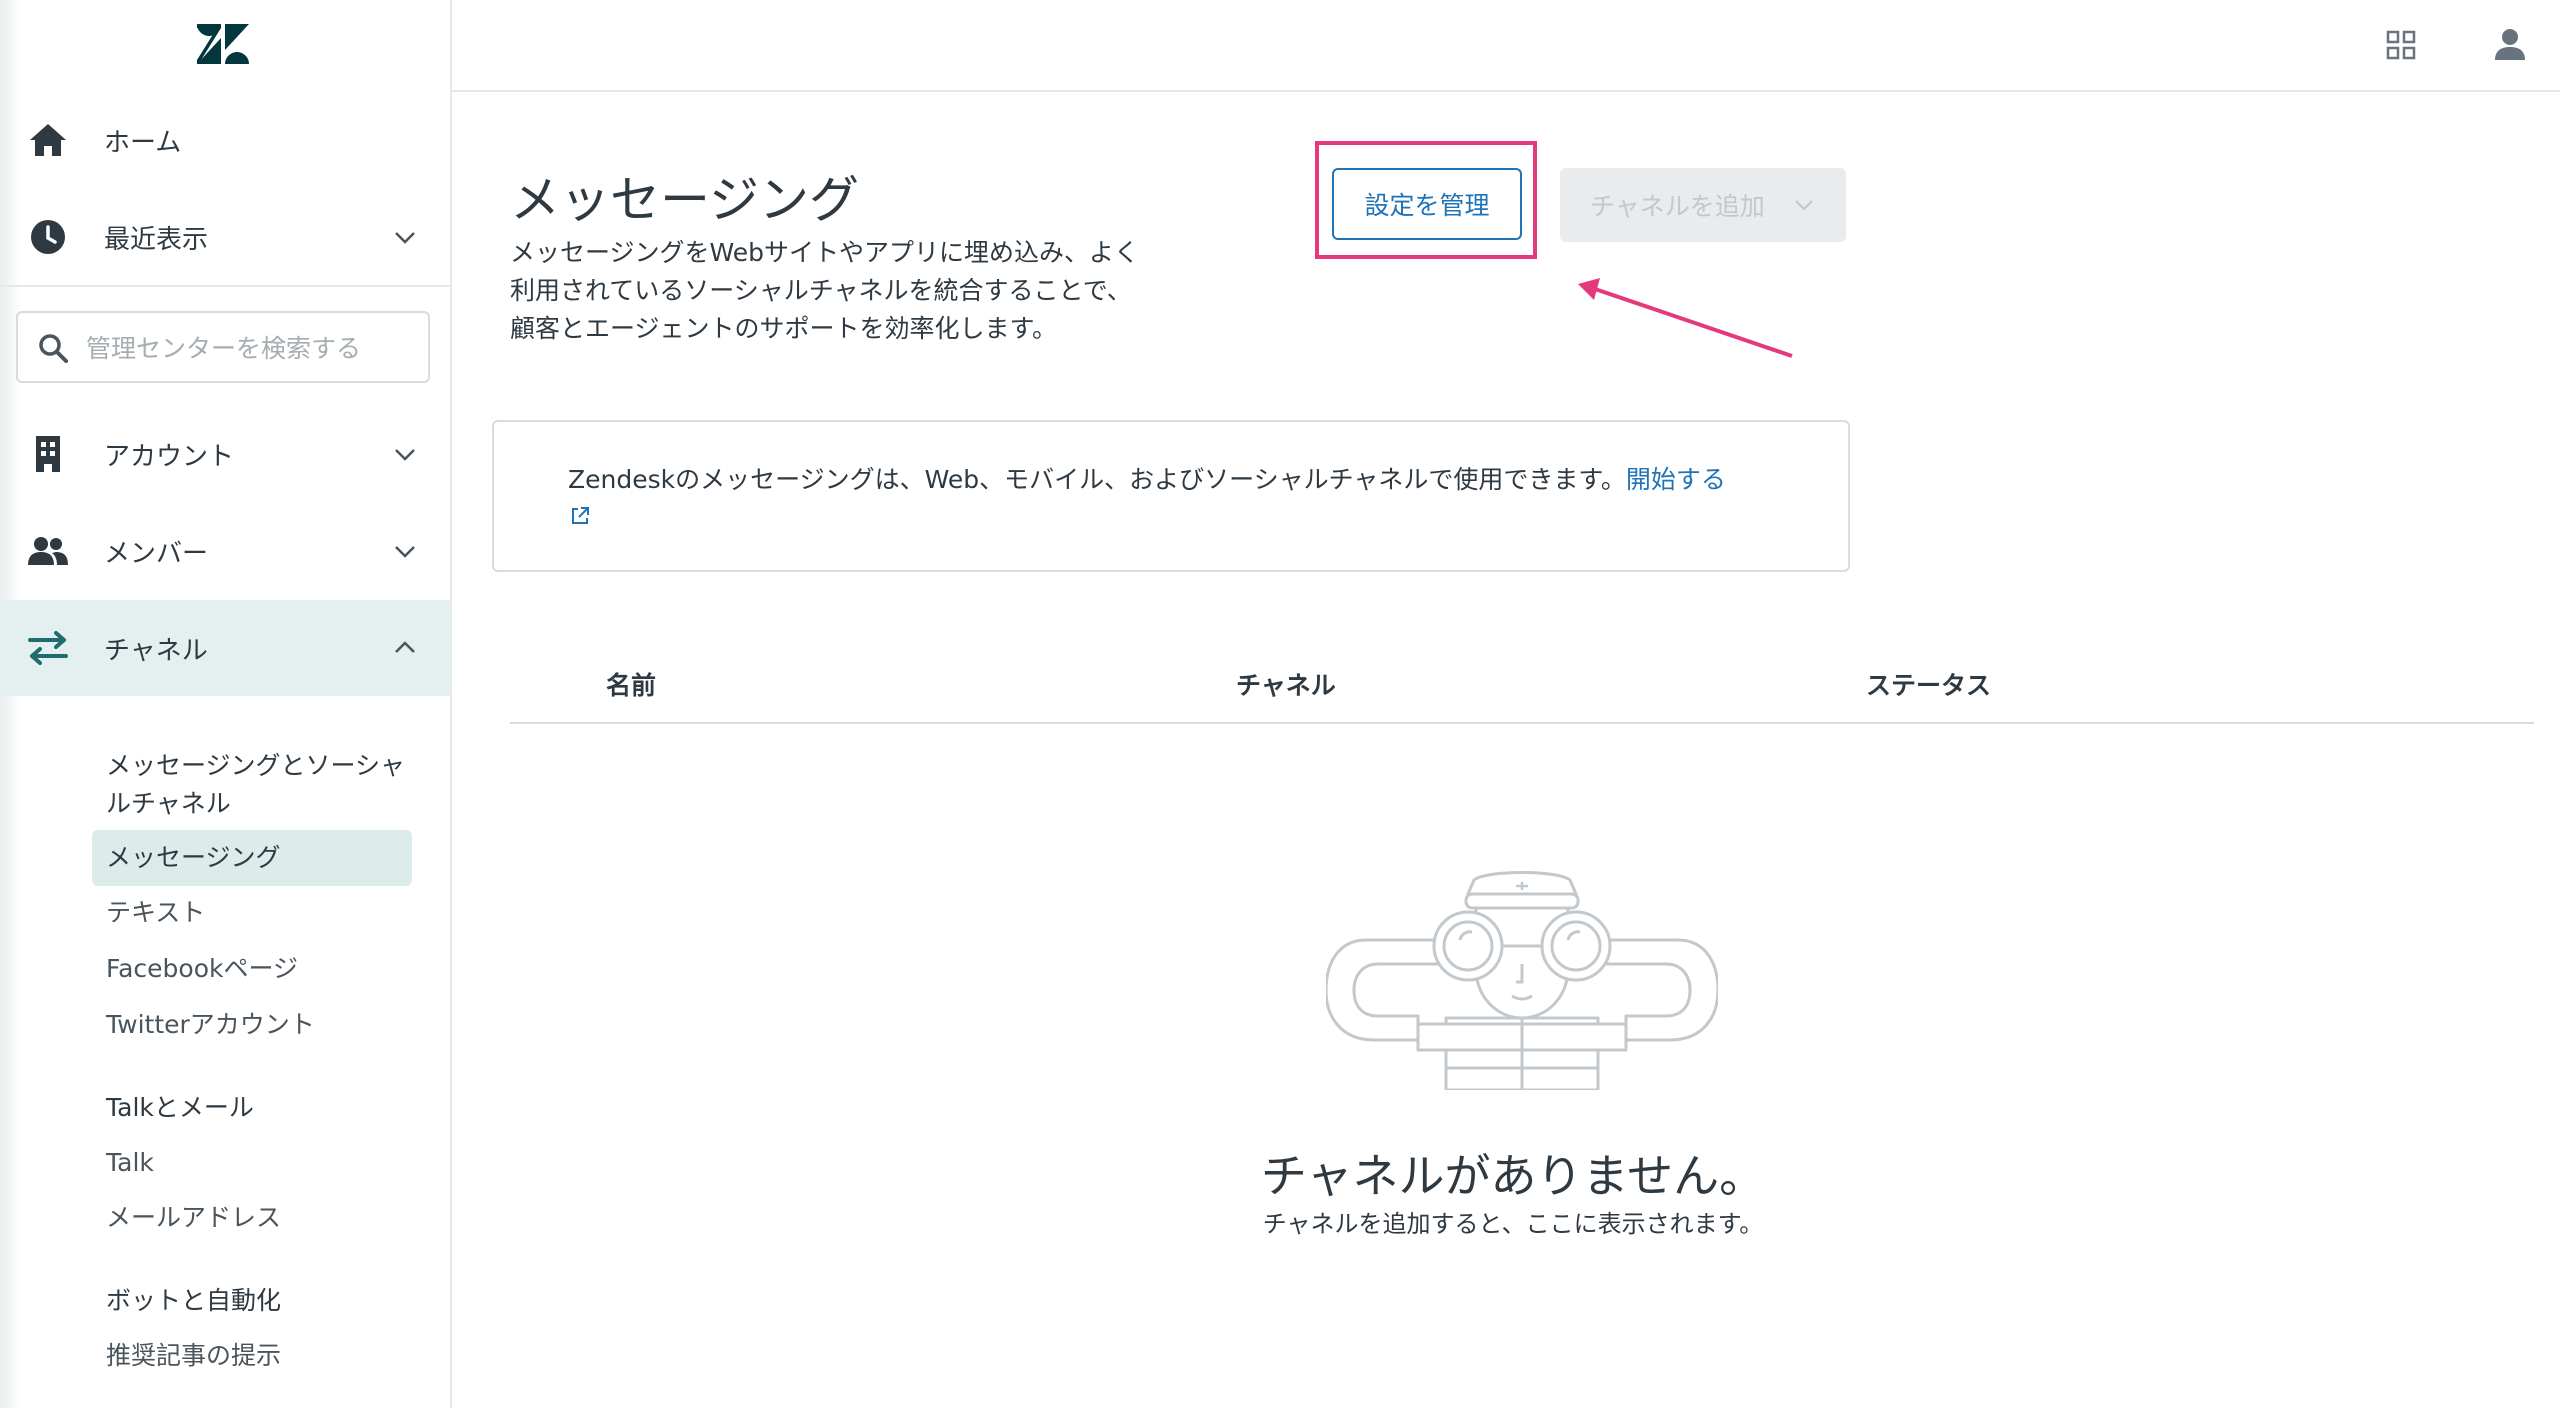 The width and height of the screenshot is (2560, 1408). I want to click on column-channel: チャネル, so click(1286, 684).